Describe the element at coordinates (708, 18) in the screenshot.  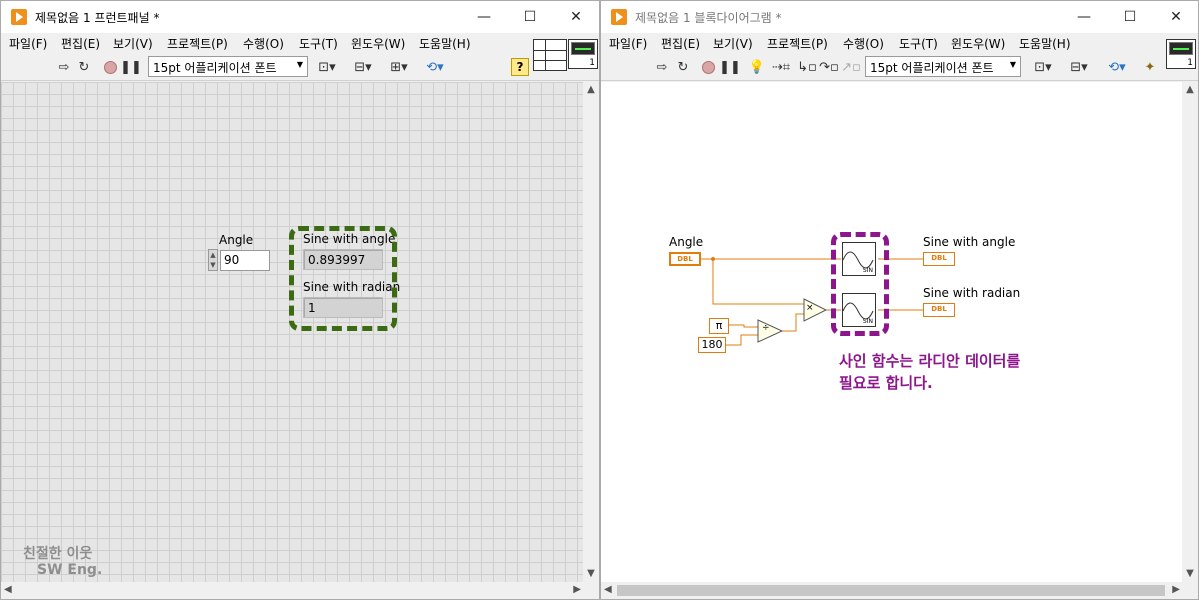
I see `window-title: 제목없음 1 블록다이어그램 *` at that location.